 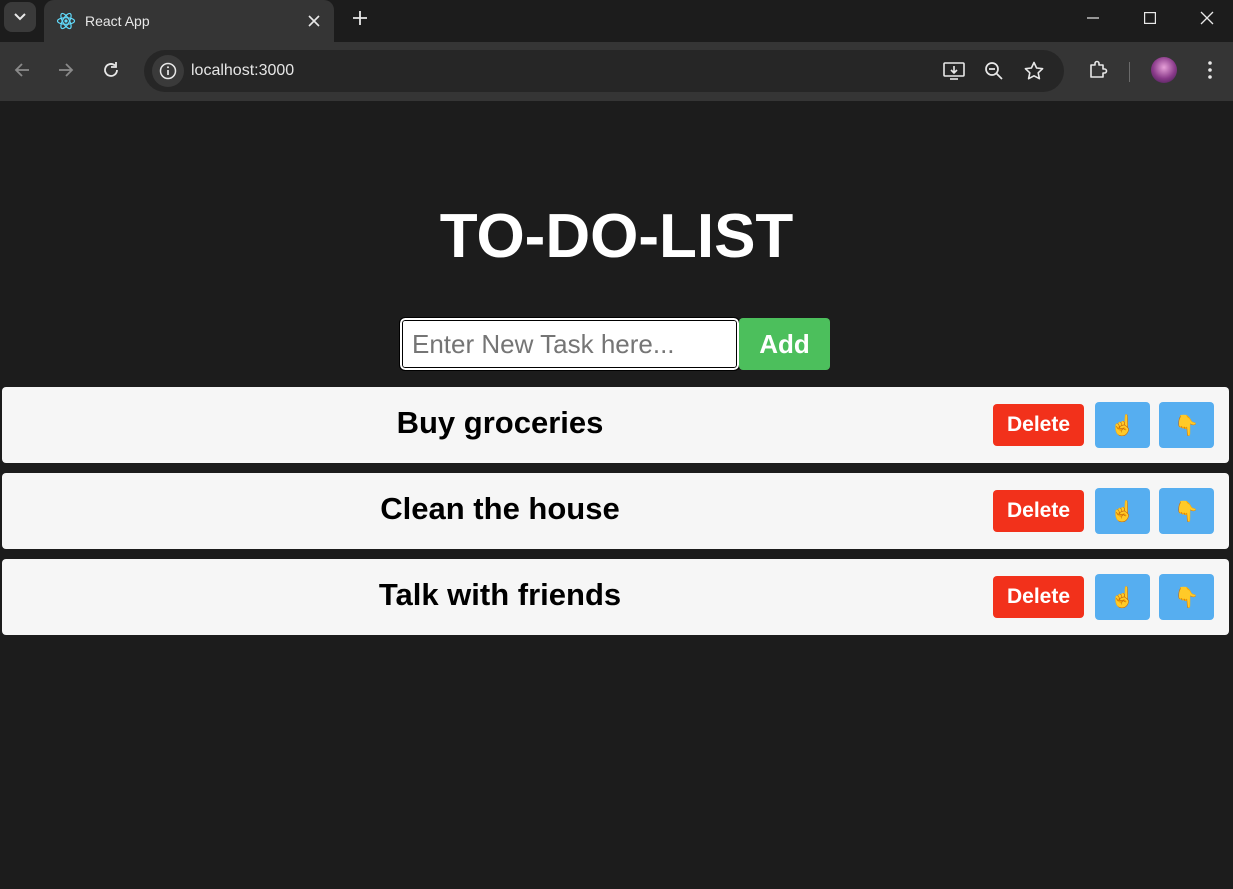 I want to click on add-button: Add, so click(x=784, y=344).